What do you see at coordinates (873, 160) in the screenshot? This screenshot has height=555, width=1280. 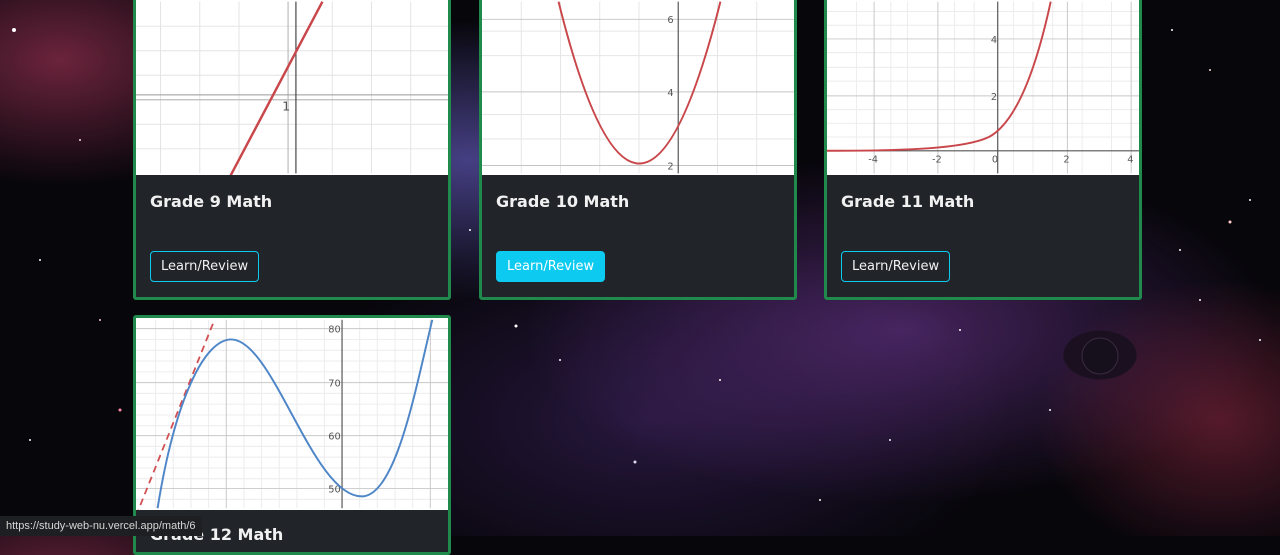 I see `g11-tick-xm4: -4` at bounding box center [873, 160].